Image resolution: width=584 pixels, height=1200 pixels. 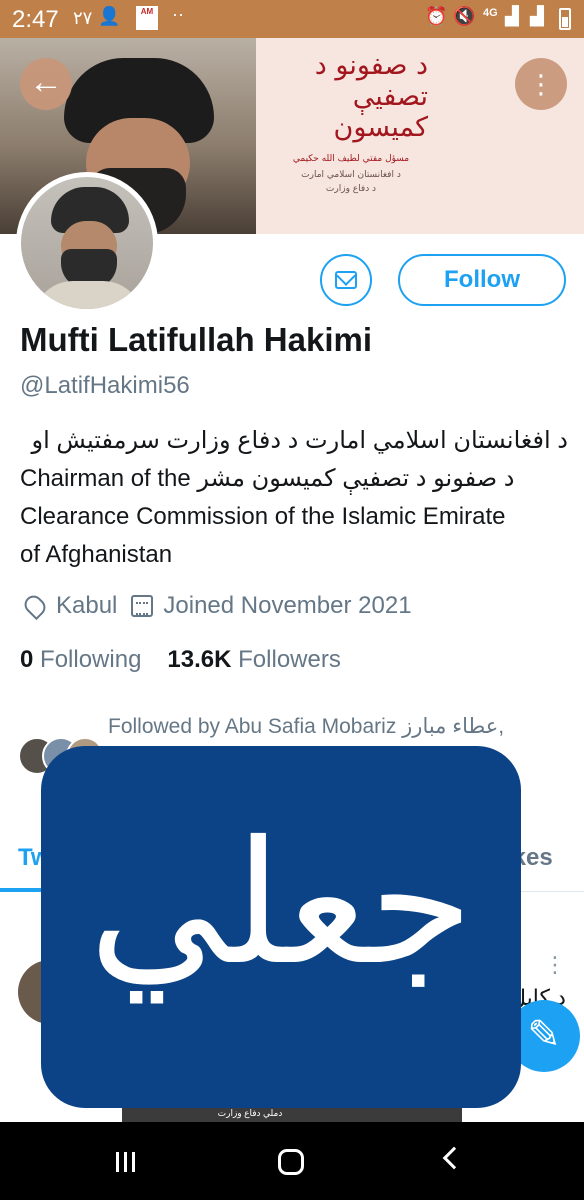 I want to click on followers-count: 13.6K, so click(x=199, y=659).